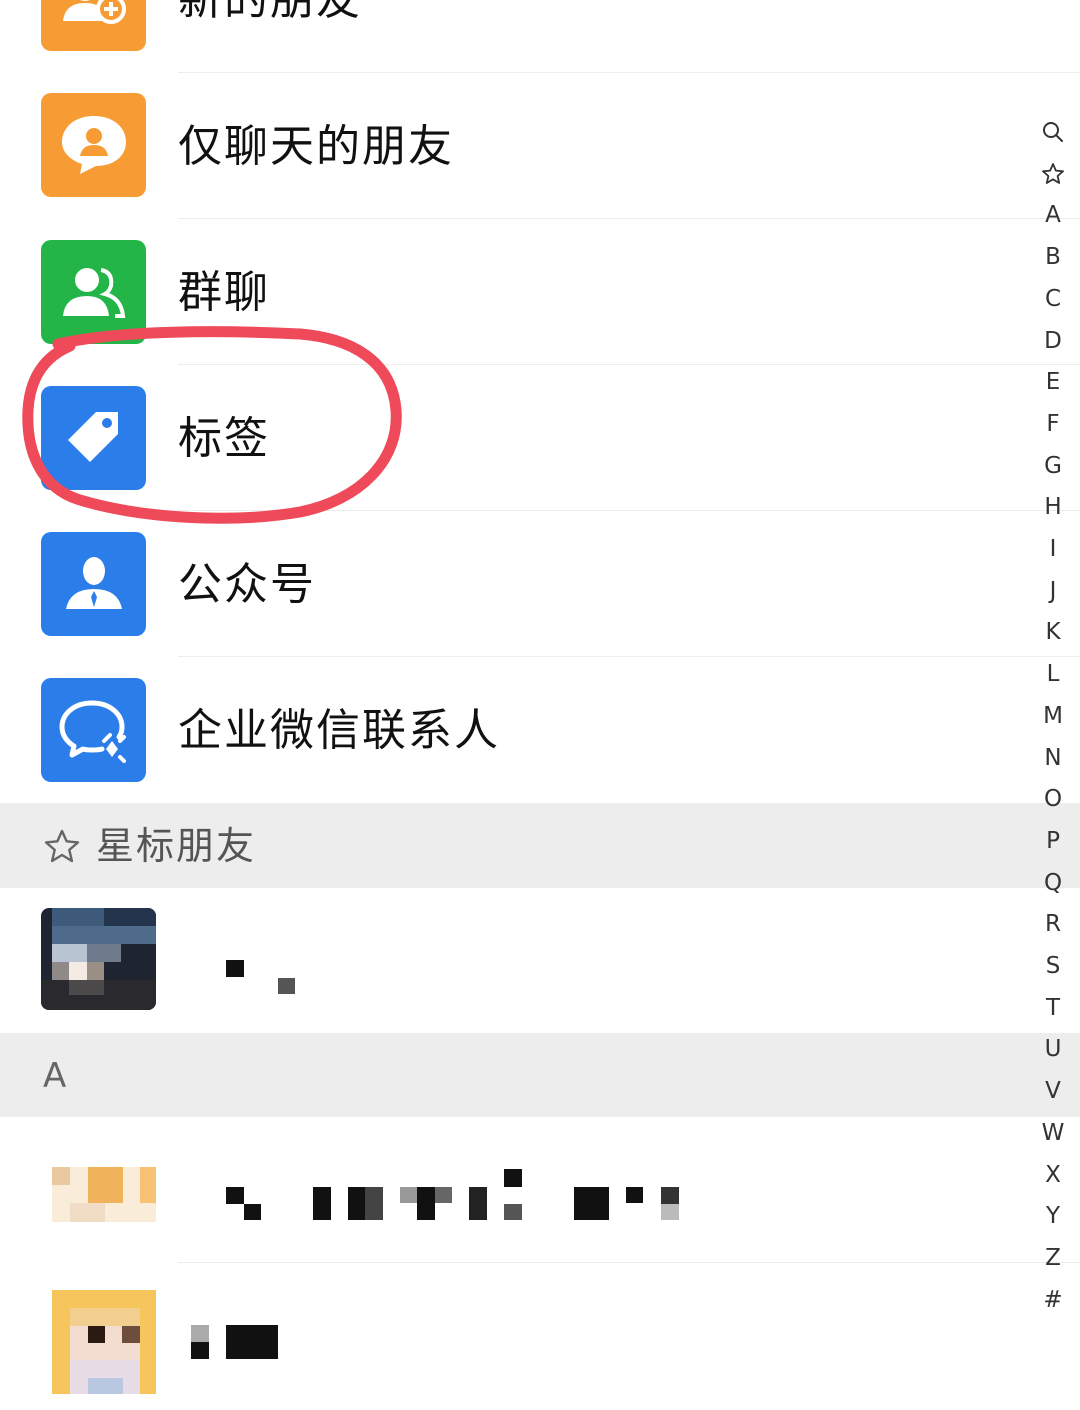 The image size is (1080, 1410). What do you see at coordinates (1053, 215) in the screenshot?
I see `index-letter: A` at bounding box center [1053, 215].